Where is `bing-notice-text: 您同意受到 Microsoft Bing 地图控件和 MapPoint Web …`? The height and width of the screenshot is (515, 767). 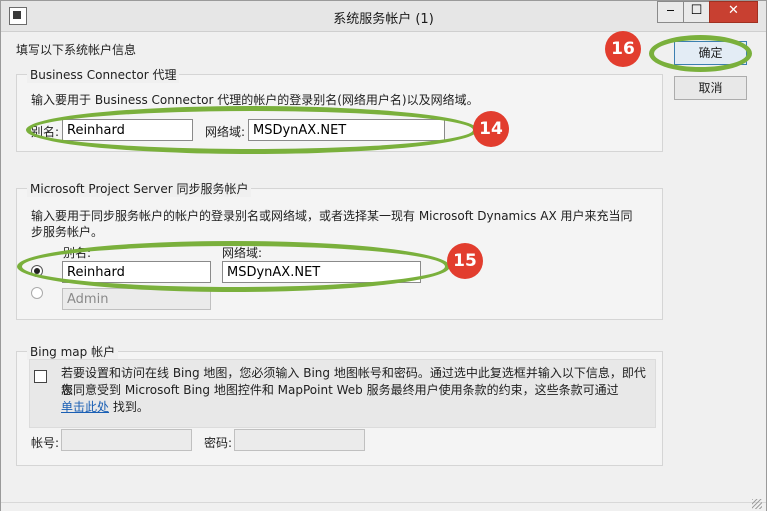
bing-notice-text: 您同意受到 Microsoft Bing 地图控件和 MapPoint Web … is located at coordinates (340, 390).